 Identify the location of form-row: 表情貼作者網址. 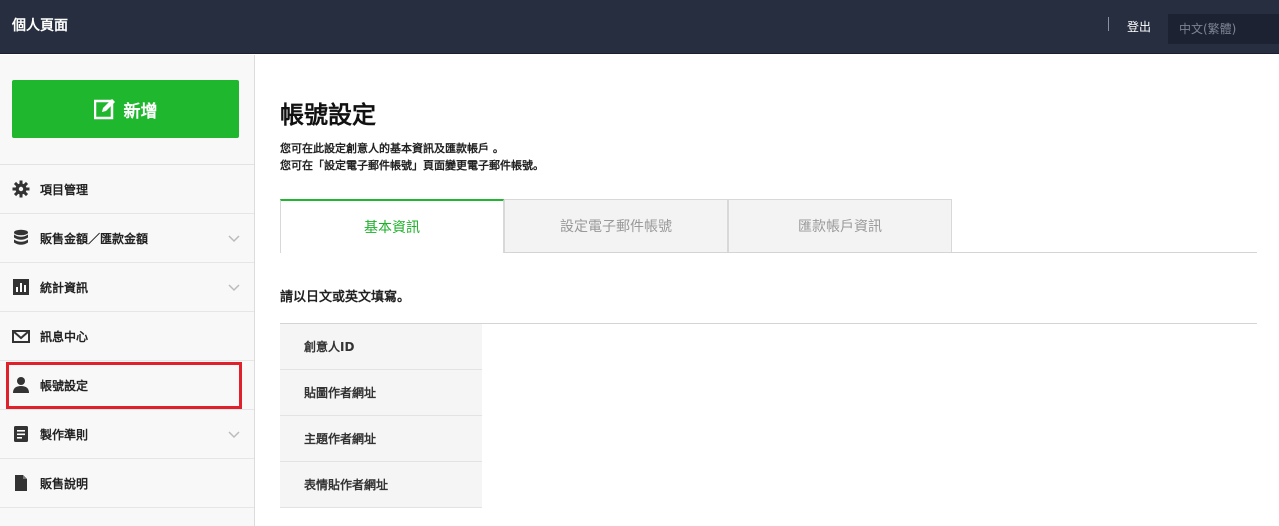
(768, 485).